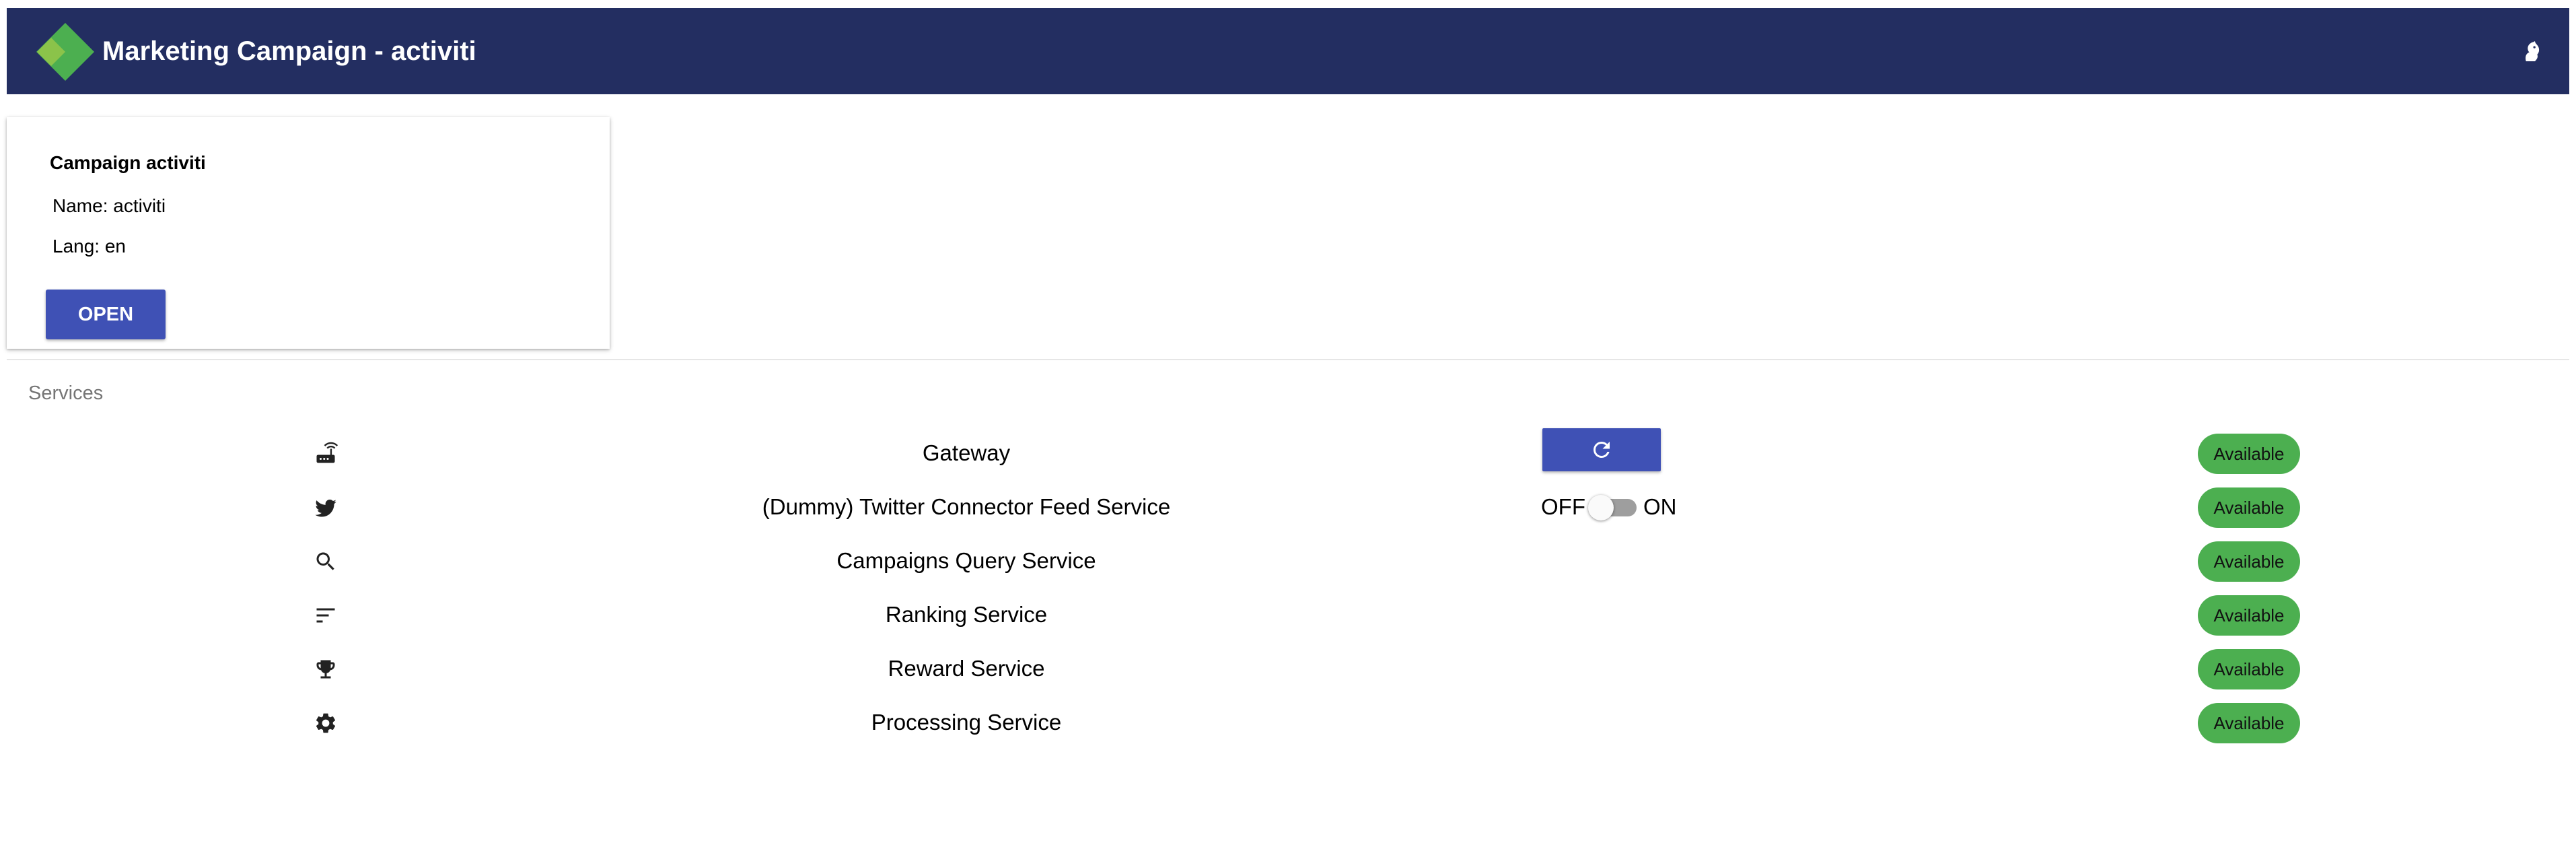  What do you see at coordinates (1288, 560) in the screenshot?
I see `service-row-campaigns-query: Campaigns Query Service Available` at bounding box center [1288, 560].